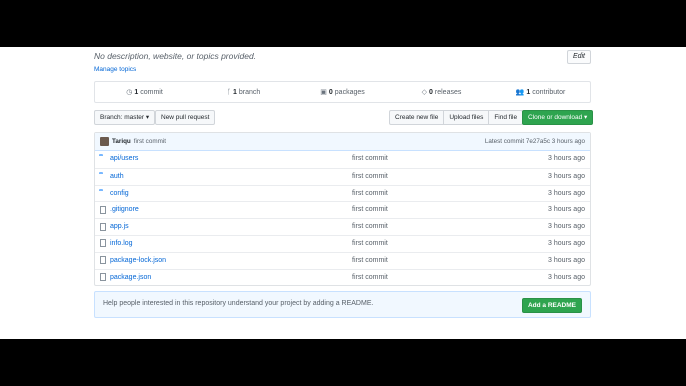  Describe the element at coordinates (129, 92) in the screenshot. I see `commit-icon: ◷` at that location.